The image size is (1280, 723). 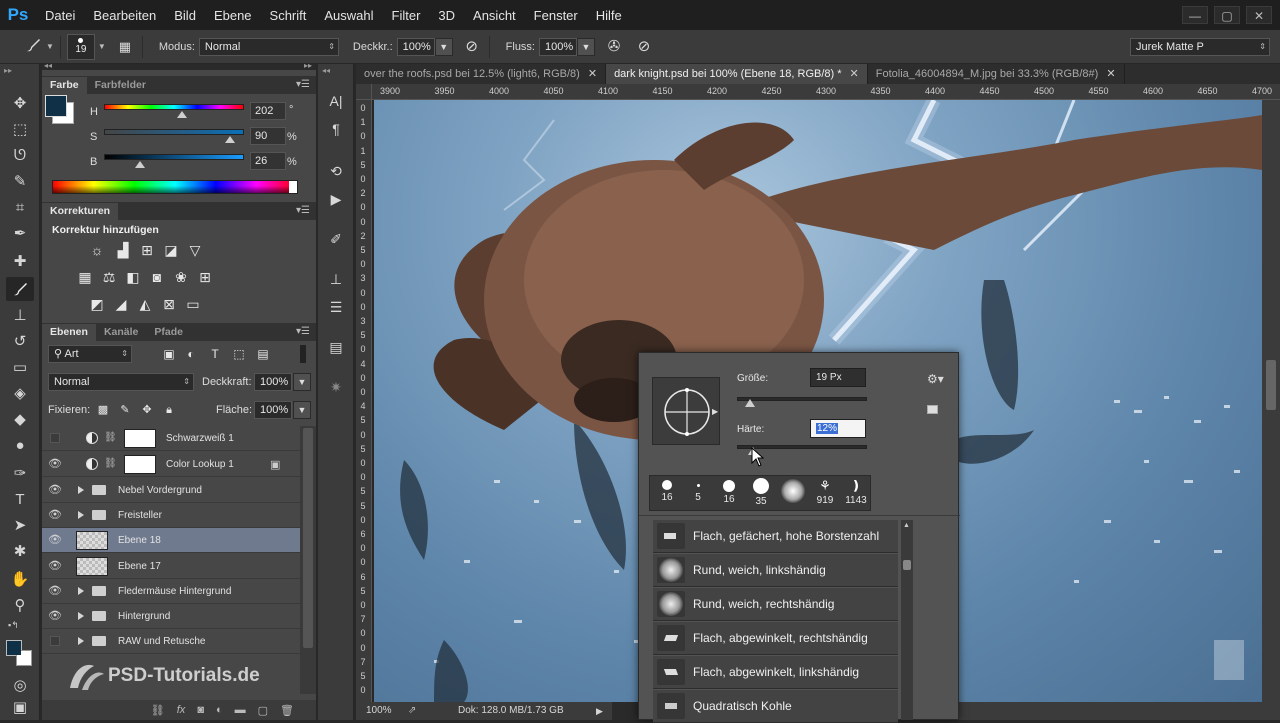 What do you see at coordinates (233, 15) in the screenshot?
I see `menu-ebene: Ebene` at bounding box center [233, 15].